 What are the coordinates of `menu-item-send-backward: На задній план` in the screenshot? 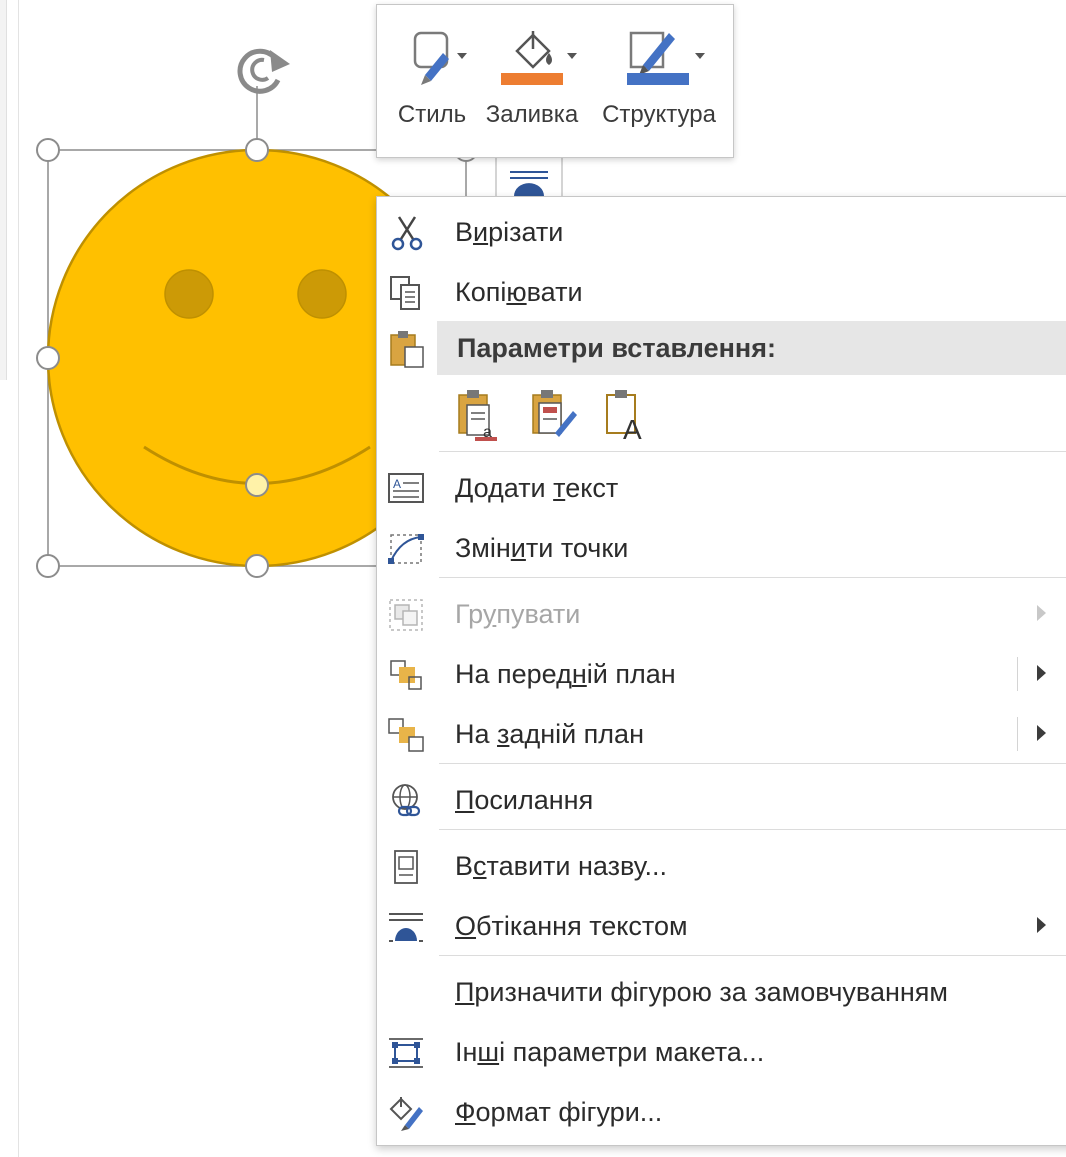 It's located at (721, 734).